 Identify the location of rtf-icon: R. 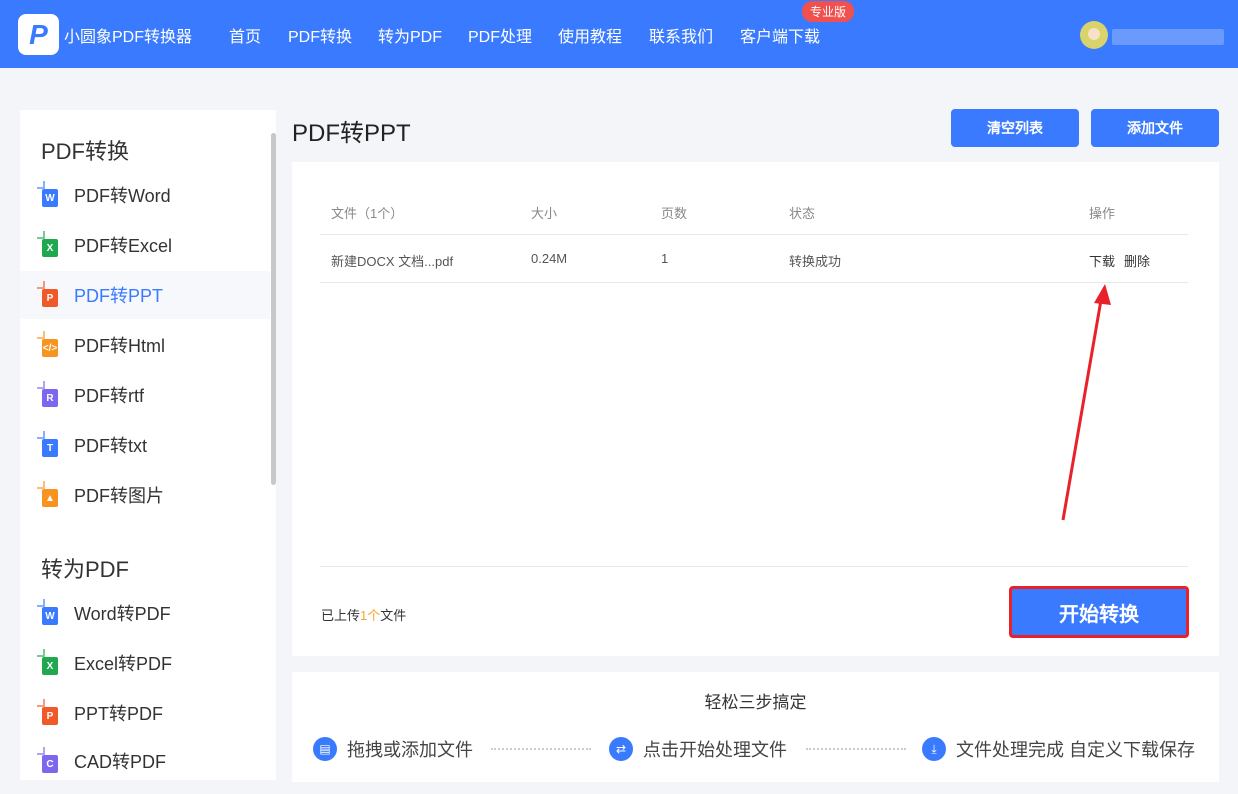
(47, 394).